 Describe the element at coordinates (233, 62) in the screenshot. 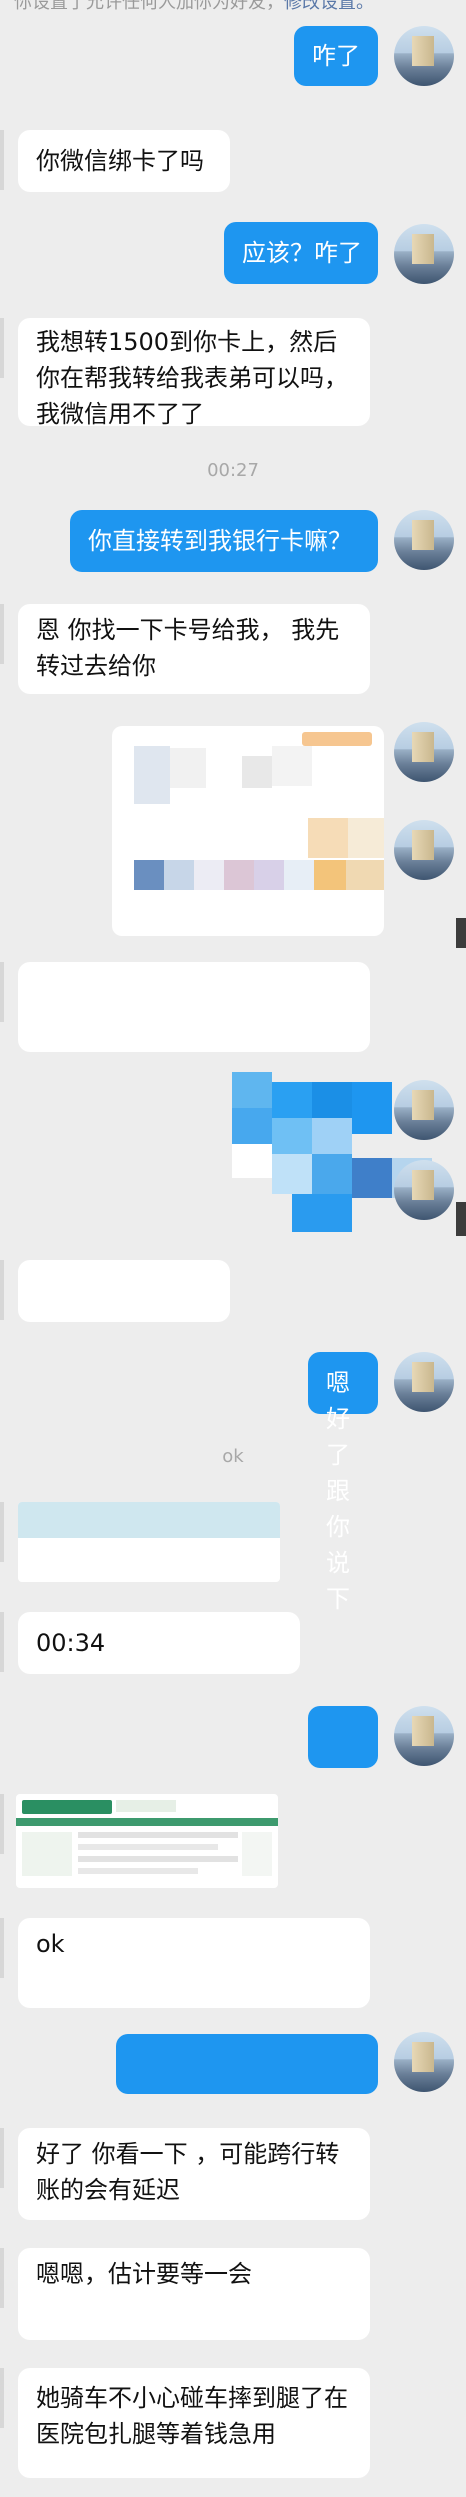

I see `message-row: 咋了` at that location.